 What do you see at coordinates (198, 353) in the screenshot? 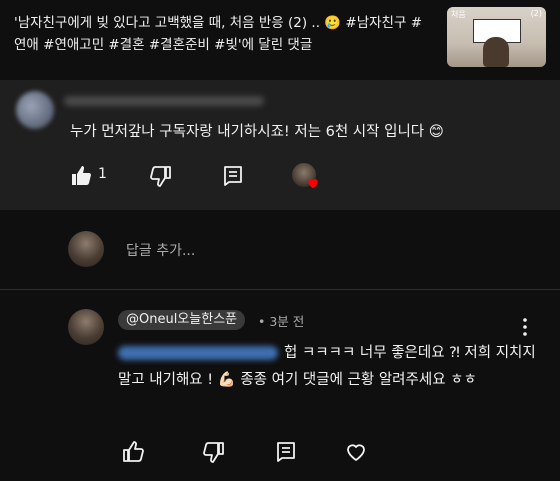
I see `mention-redacted` at bounding box center [198, 353].